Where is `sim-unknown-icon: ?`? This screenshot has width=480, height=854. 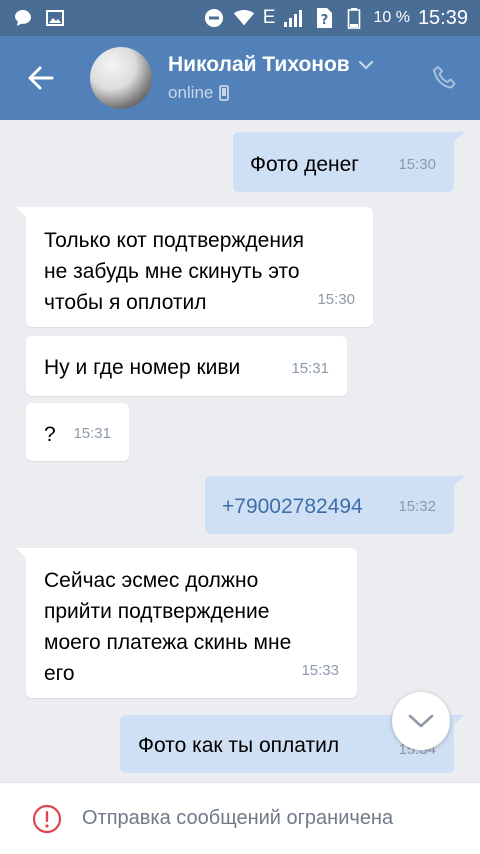
sim-unknown-icon: ? is located at coordinates (324, 18).